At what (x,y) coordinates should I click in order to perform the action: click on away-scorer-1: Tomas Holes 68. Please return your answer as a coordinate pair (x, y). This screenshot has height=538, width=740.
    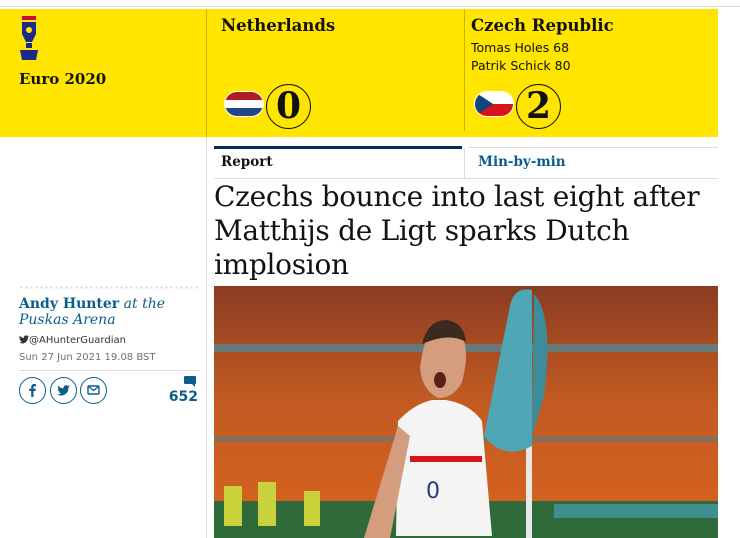
    Looking at the image, I should click on (520, 47).